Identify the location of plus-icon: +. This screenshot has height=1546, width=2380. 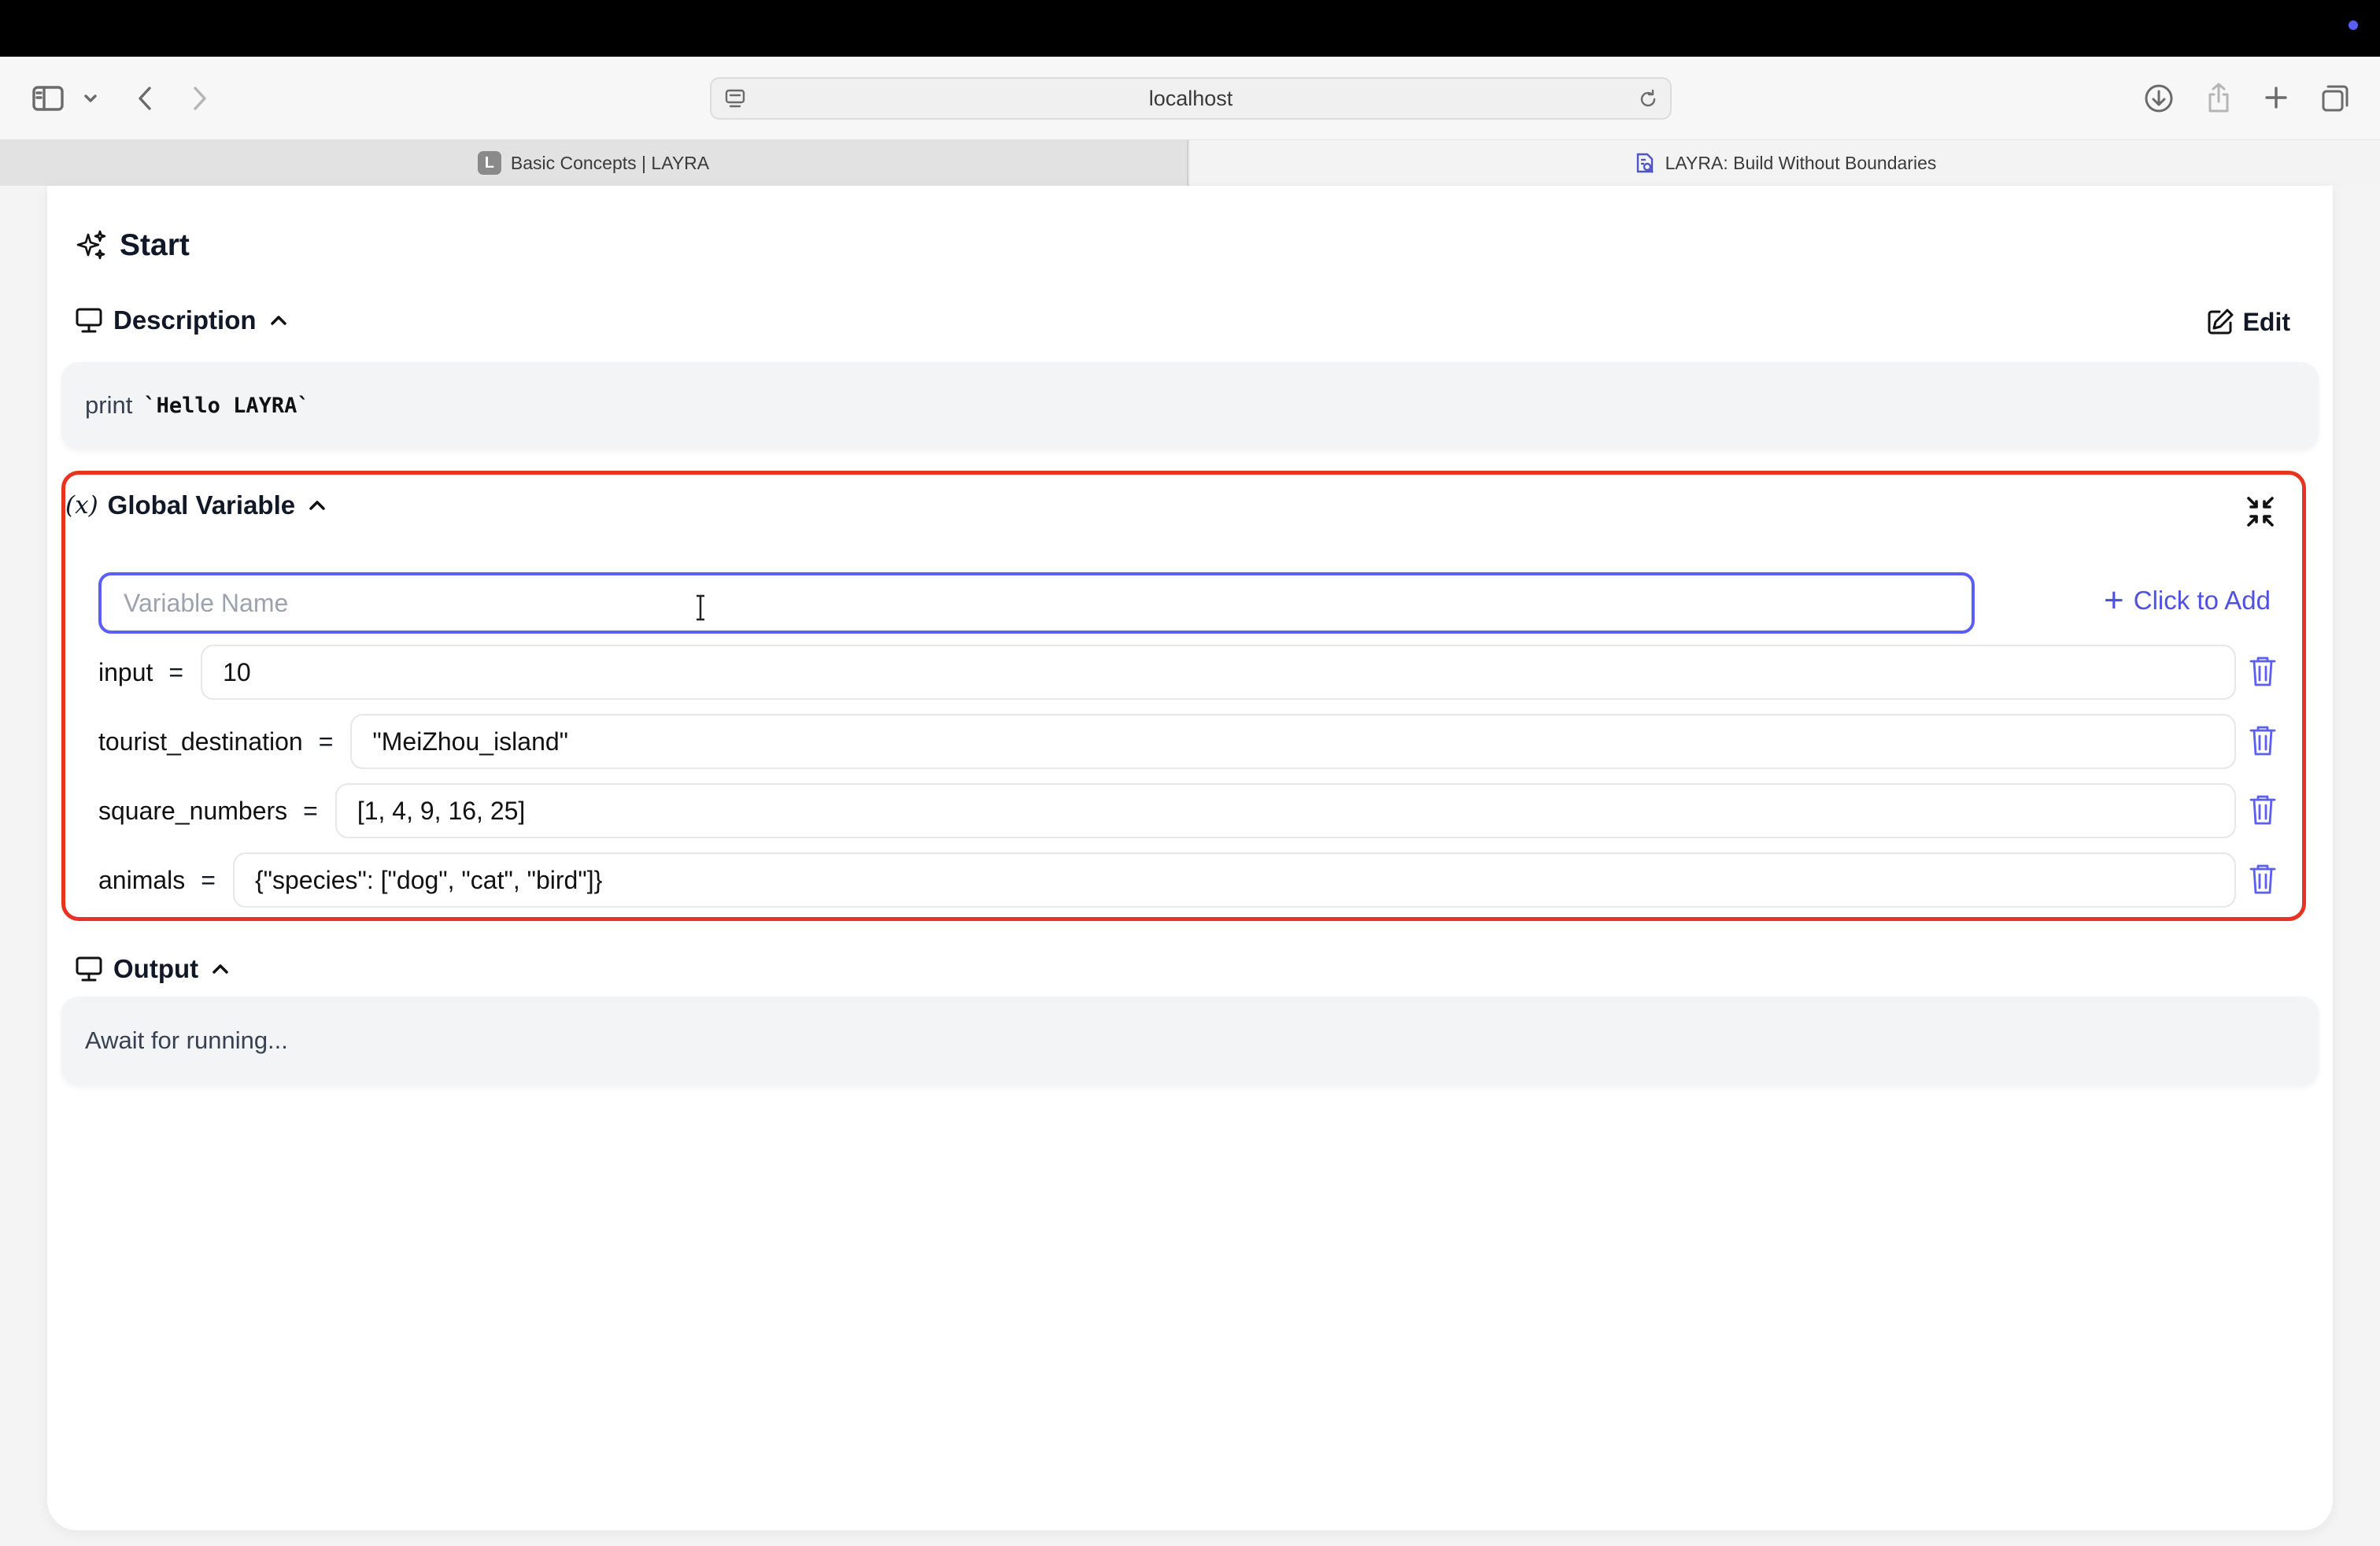
(2114, 600).